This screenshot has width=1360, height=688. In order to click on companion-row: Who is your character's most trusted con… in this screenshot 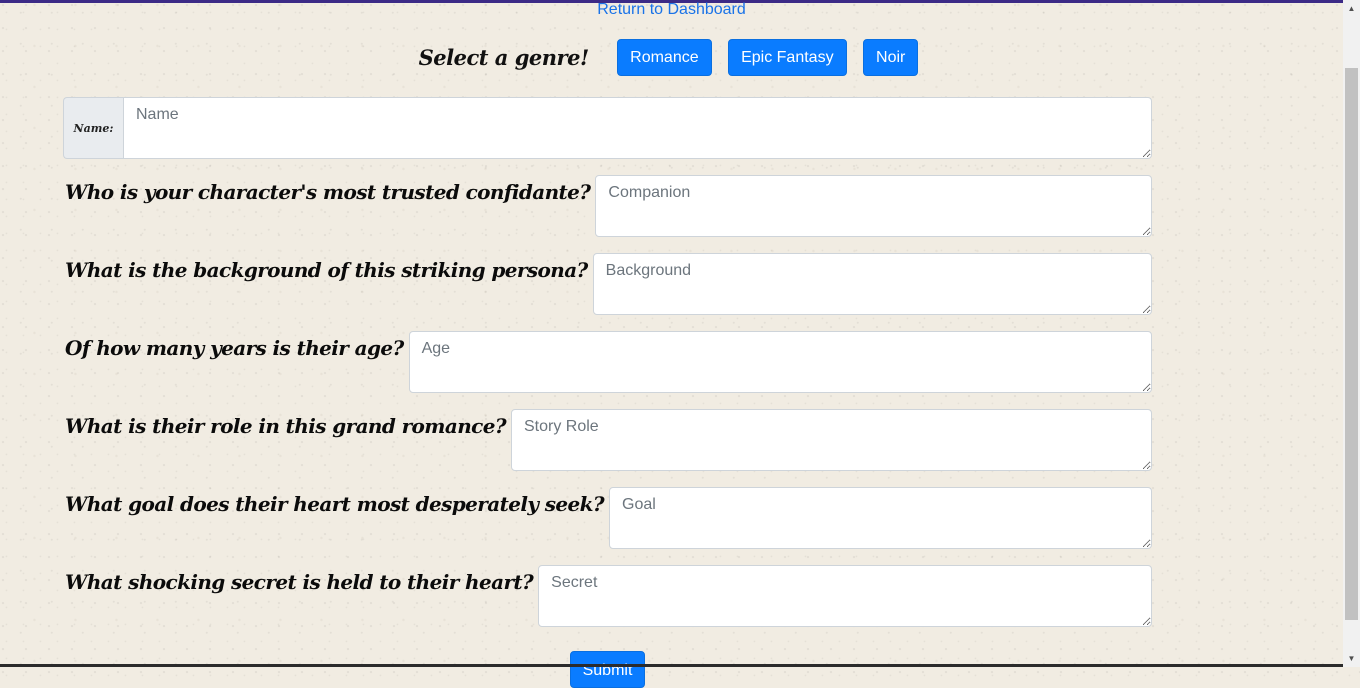, I will do `click(607, 206)`.